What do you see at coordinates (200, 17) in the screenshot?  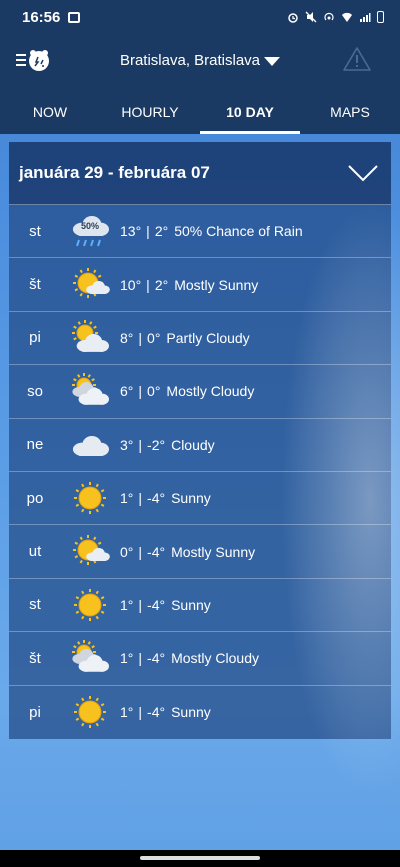 I see `status-bar: 16:56` at bounding box center [200, 17].